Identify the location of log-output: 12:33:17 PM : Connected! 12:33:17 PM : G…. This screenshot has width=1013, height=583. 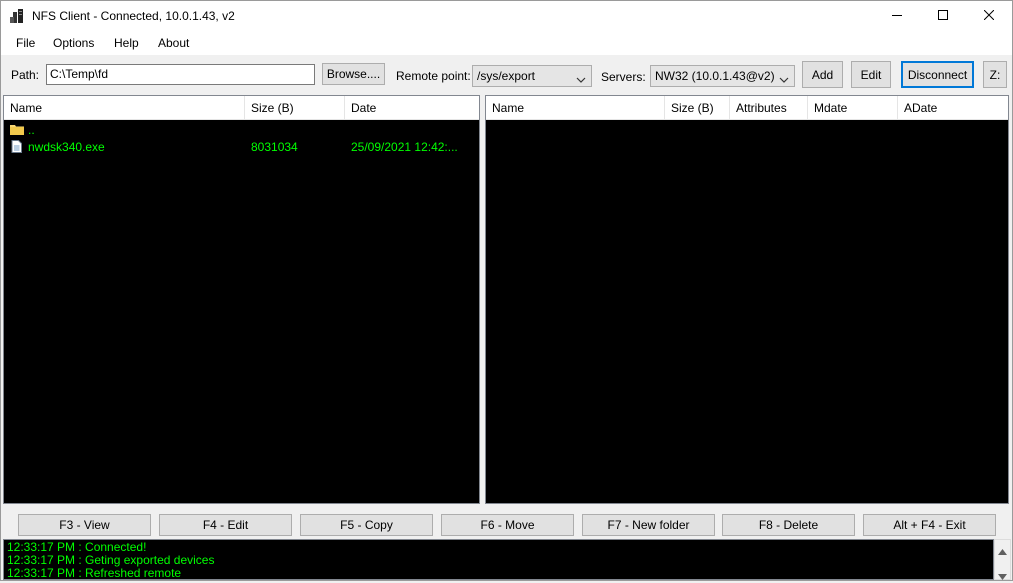
(498, 559).